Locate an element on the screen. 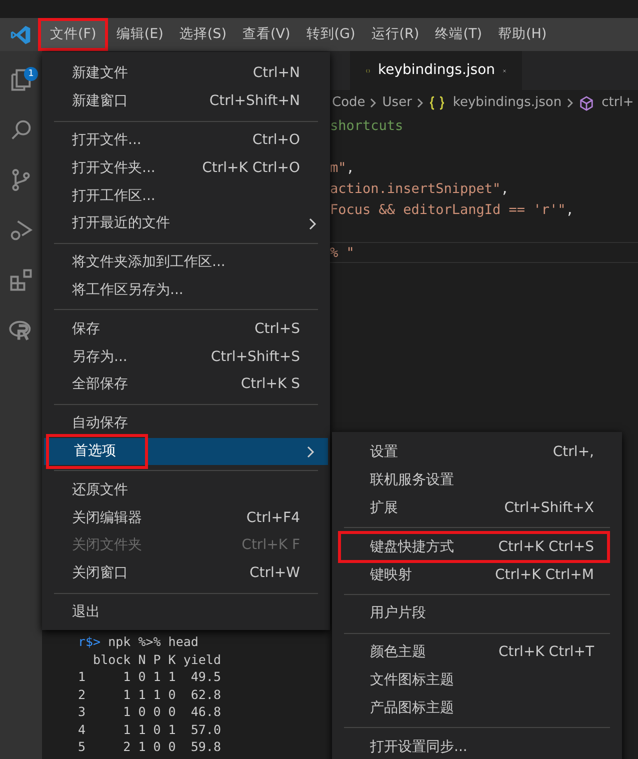  menu-bar-item: 运行(R) is located at coordinates (395, 35).